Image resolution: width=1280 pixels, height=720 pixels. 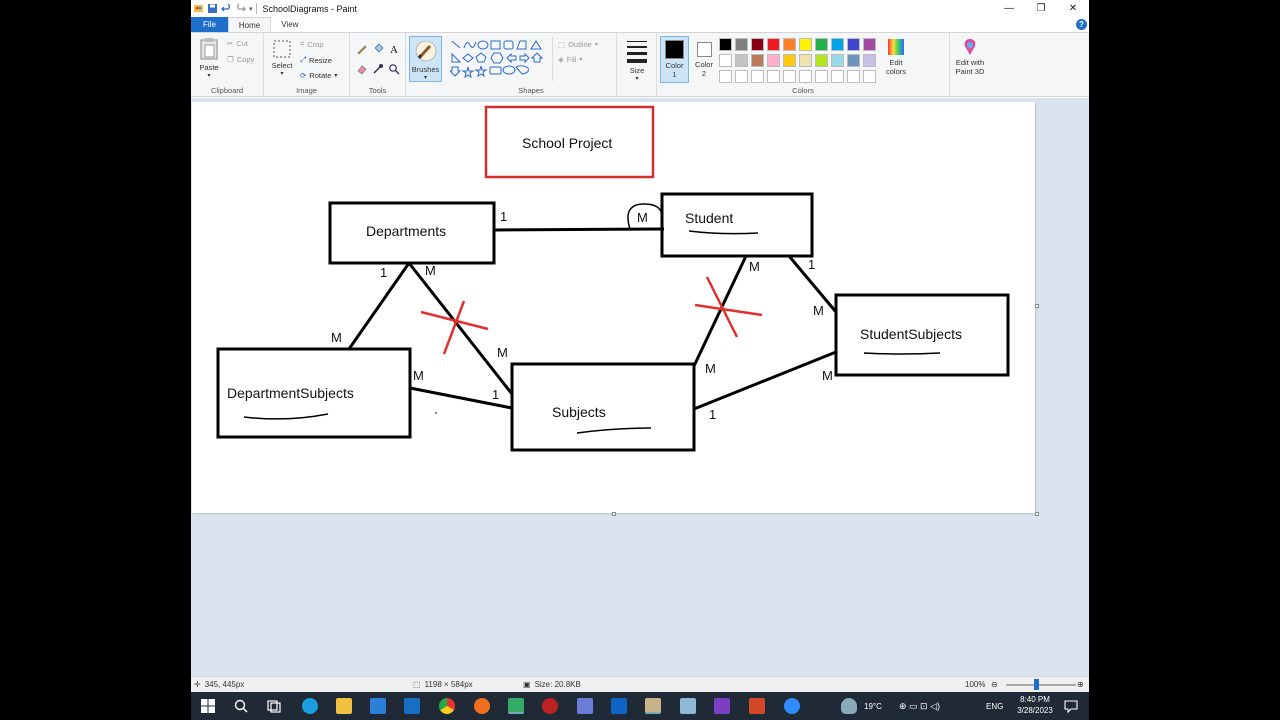 What do you see at coordinates (394, 49) in the screenshot?
I see `text-tool-icon: A` at bounding box center [394, 49].